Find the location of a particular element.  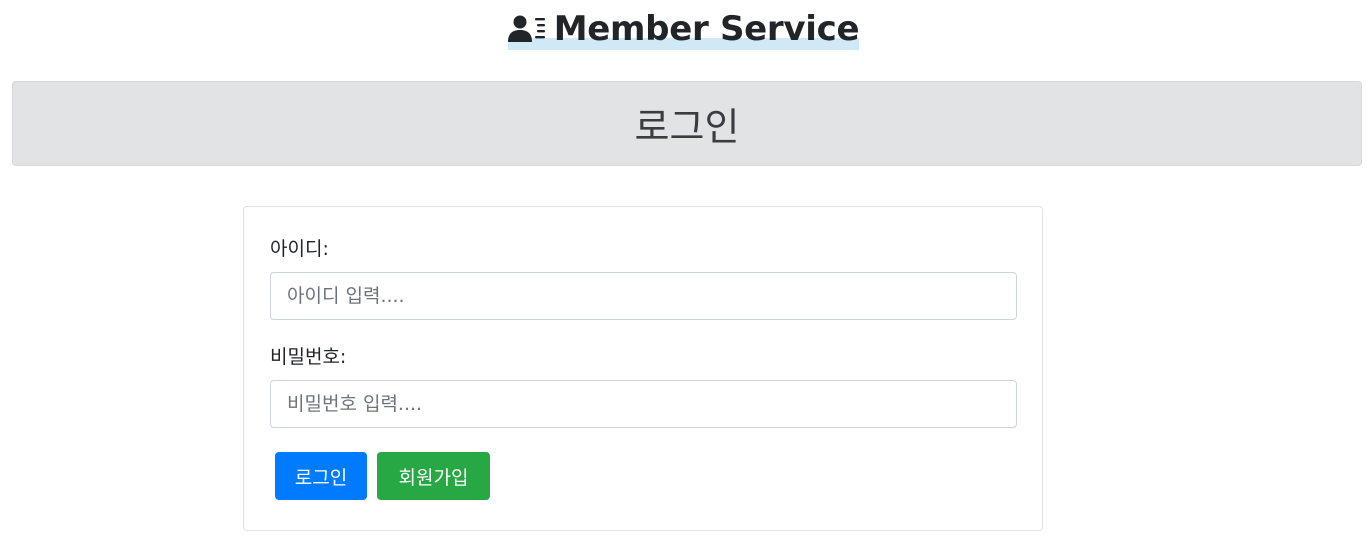

app-header: Member Service is located at coordinates (683, 29).